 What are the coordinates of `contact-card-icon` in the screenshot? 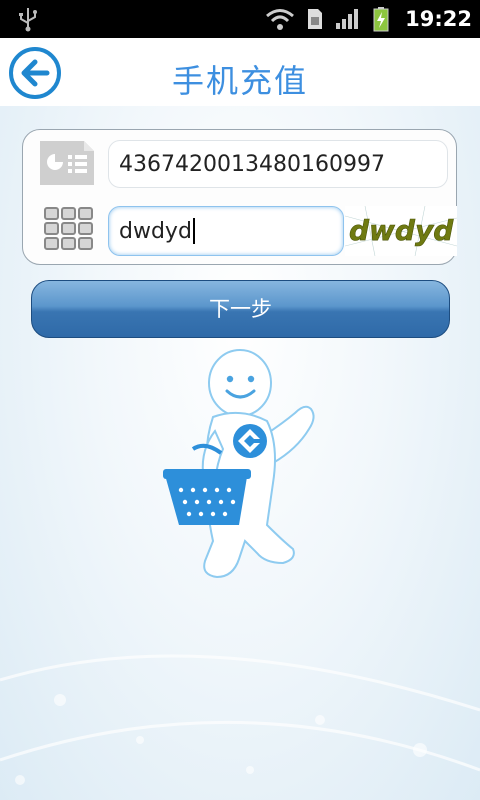 It's located at (67, 163).